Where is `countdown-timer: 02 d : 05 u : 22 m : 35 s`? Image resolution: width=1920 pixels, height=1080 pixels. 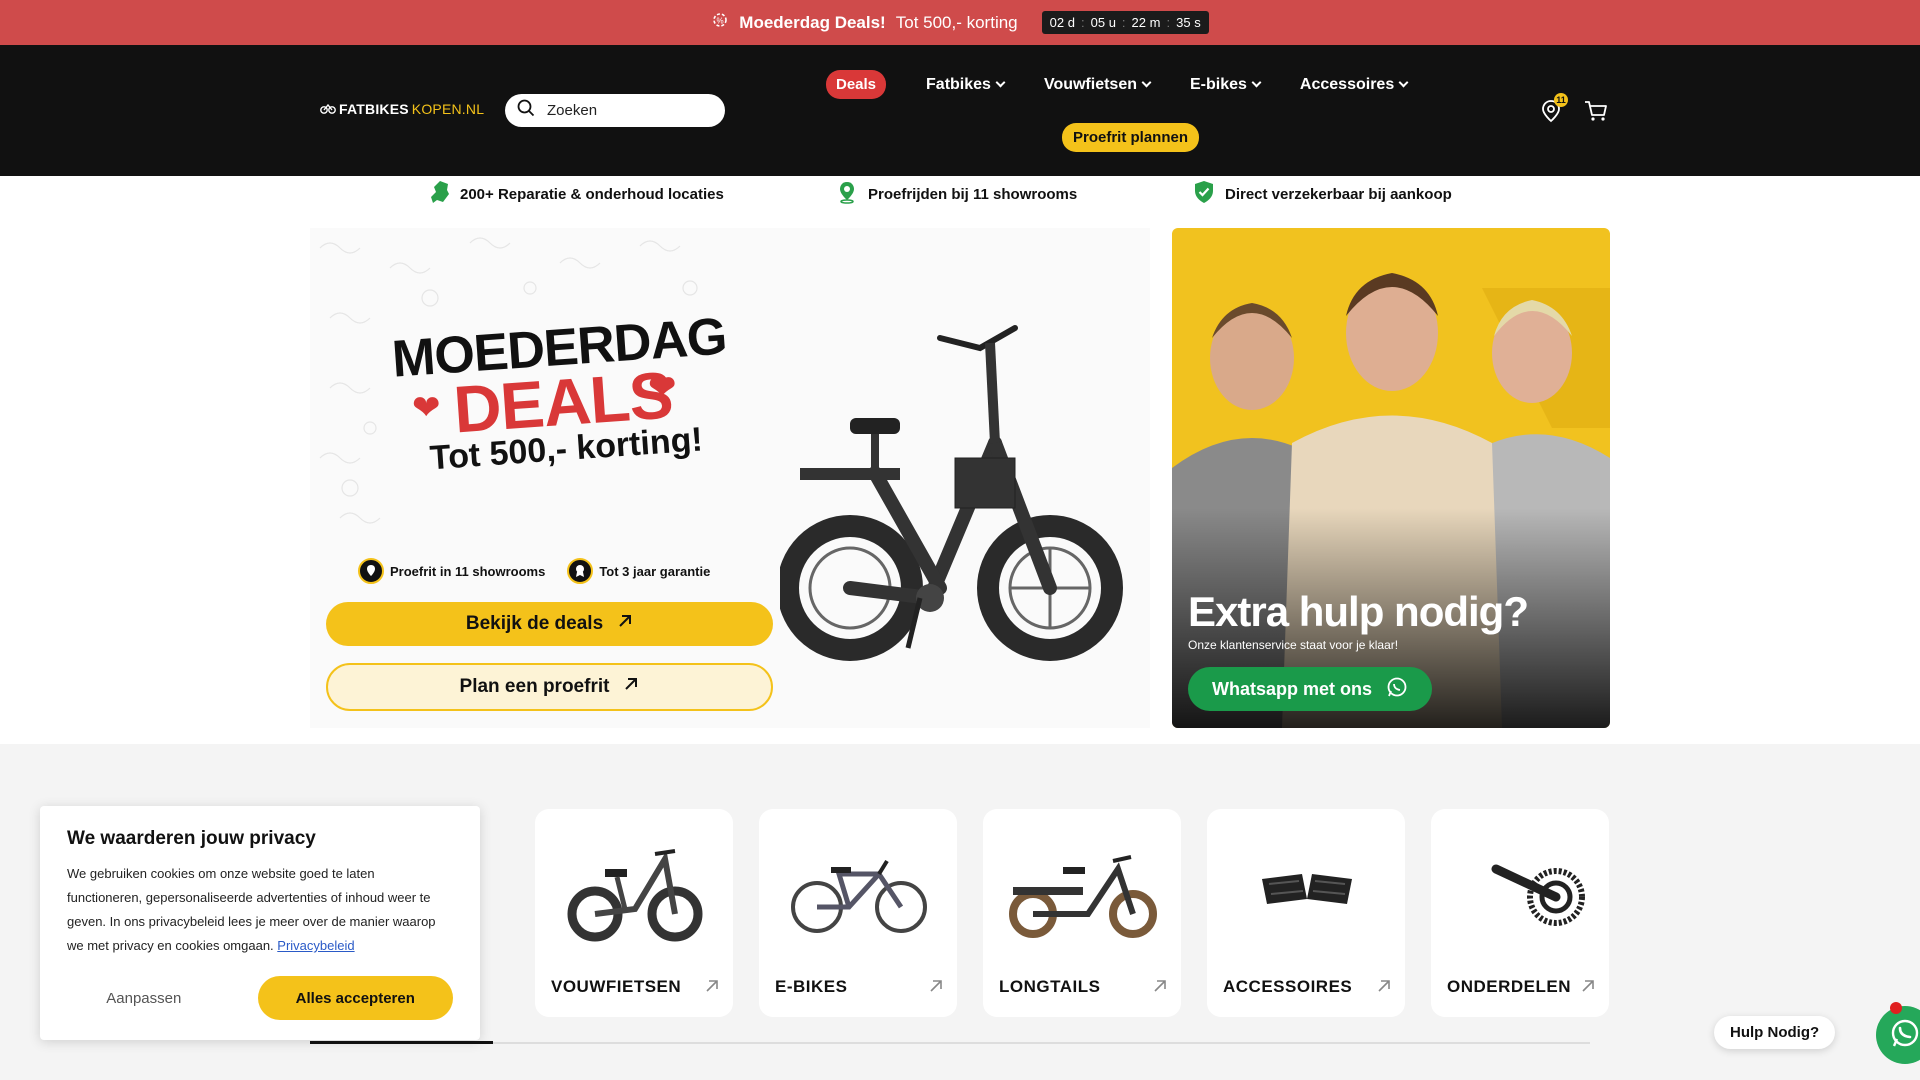 countdown-timer: 02 d : 05 u : 22 m : 35 s is located at coordinates (1125, 22).